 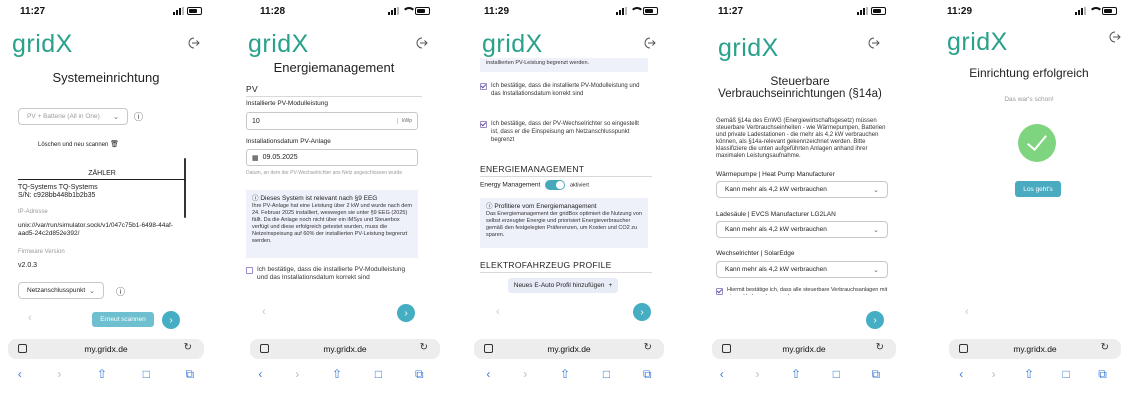 I want to click on energy-management-row: Energy Management aktiviert, so click(x=534, y=185).